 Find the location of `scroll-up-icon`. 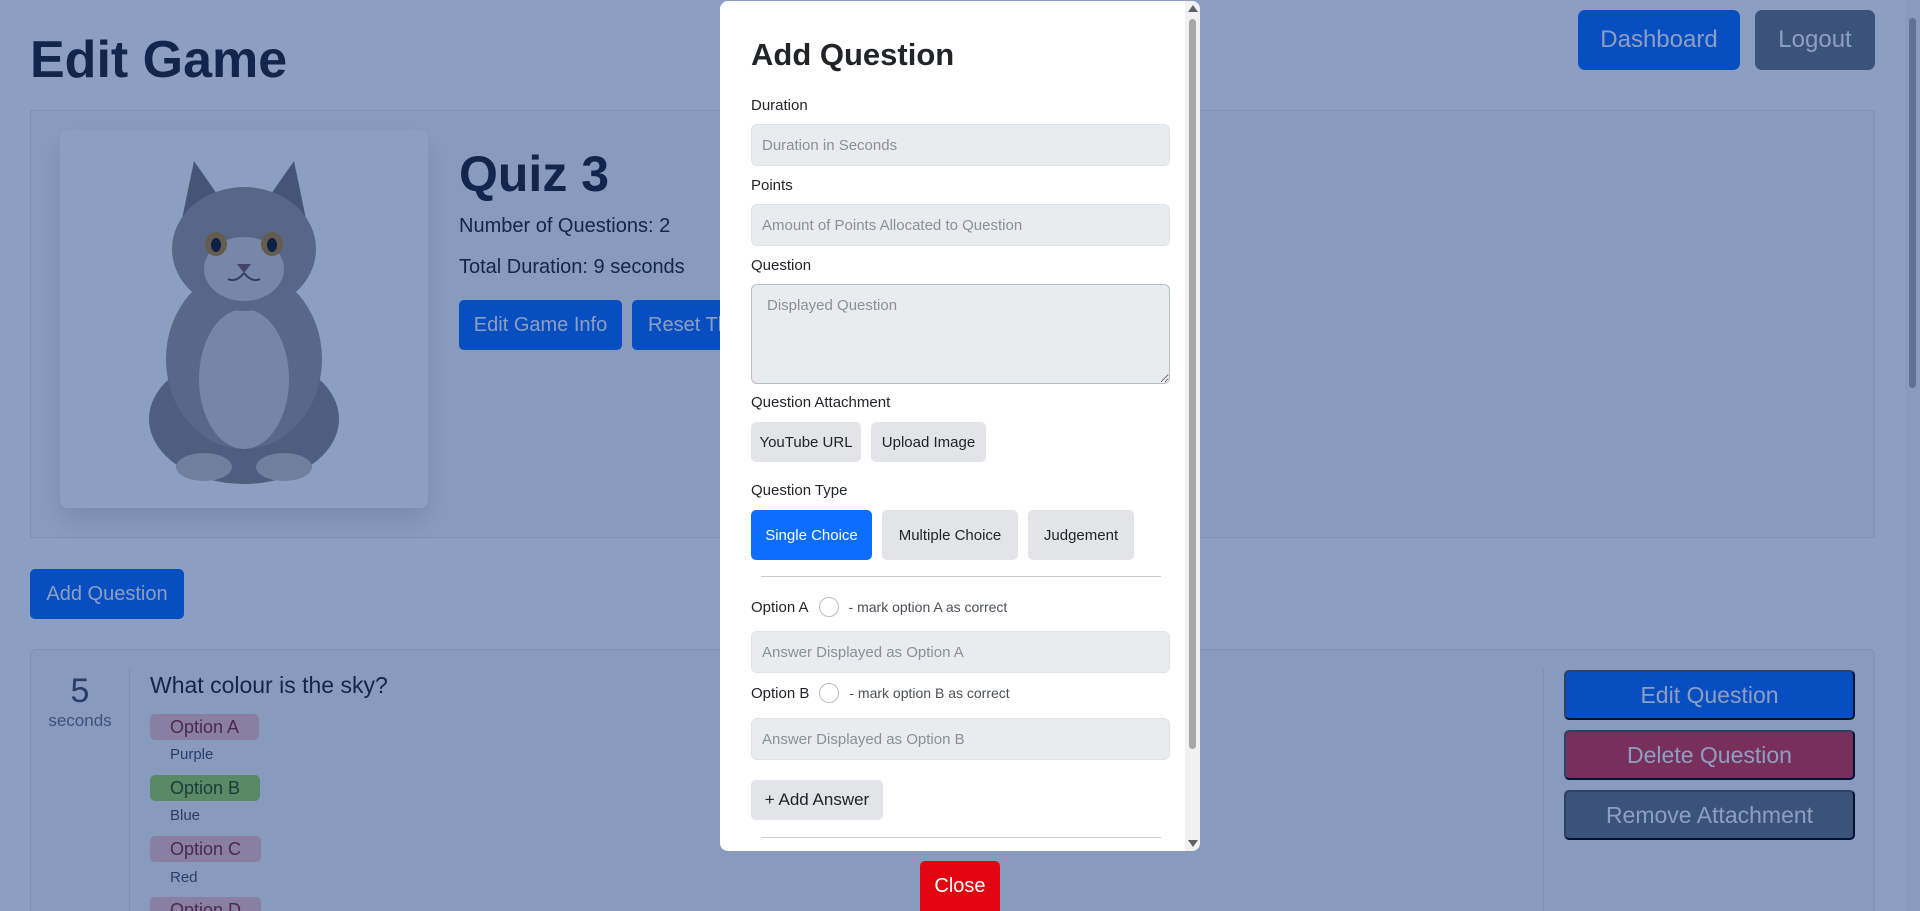

scroll-up-icon is located at coordinates (1193, 8).